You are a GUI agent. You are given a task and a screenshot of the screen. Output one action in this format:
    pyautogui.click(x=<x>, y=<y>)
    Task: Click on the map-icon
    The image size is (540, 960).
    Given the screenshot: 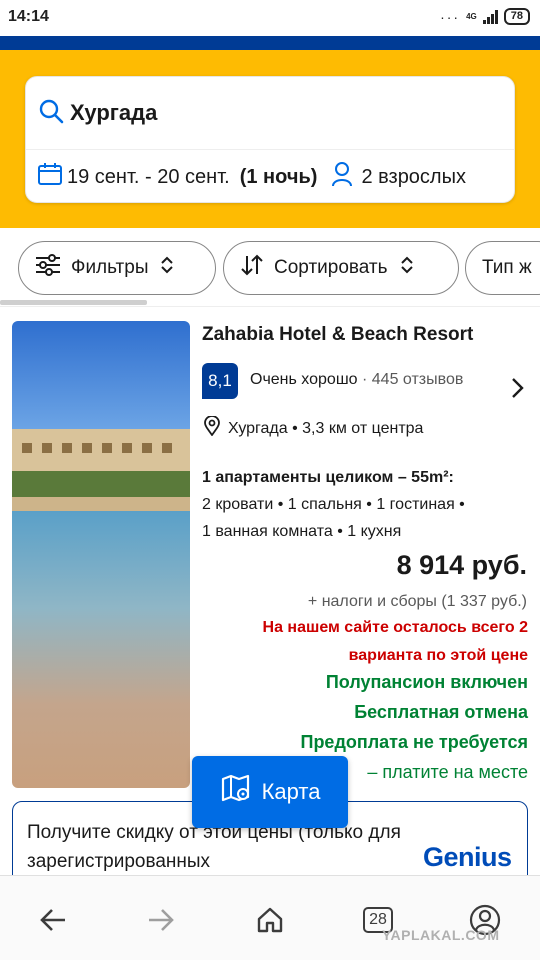 What is the action you would take?
    pyautogui.click(x=236, y=792)
    